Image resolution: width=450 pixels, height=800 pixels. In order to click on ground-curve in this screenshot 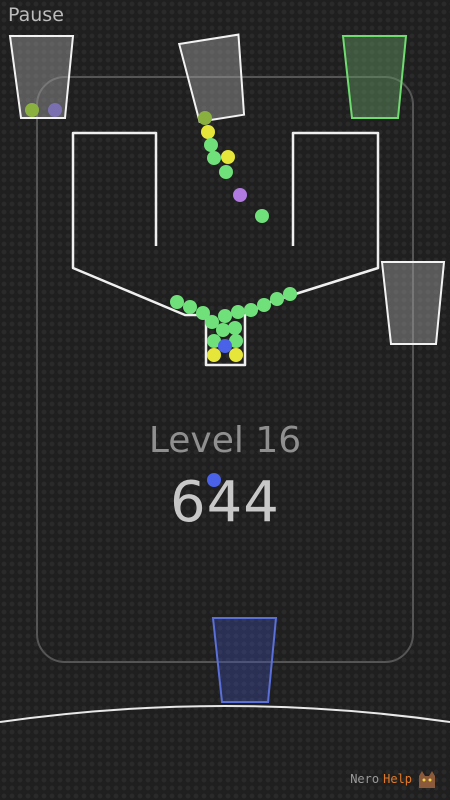, I will do `click(225, 714)`.